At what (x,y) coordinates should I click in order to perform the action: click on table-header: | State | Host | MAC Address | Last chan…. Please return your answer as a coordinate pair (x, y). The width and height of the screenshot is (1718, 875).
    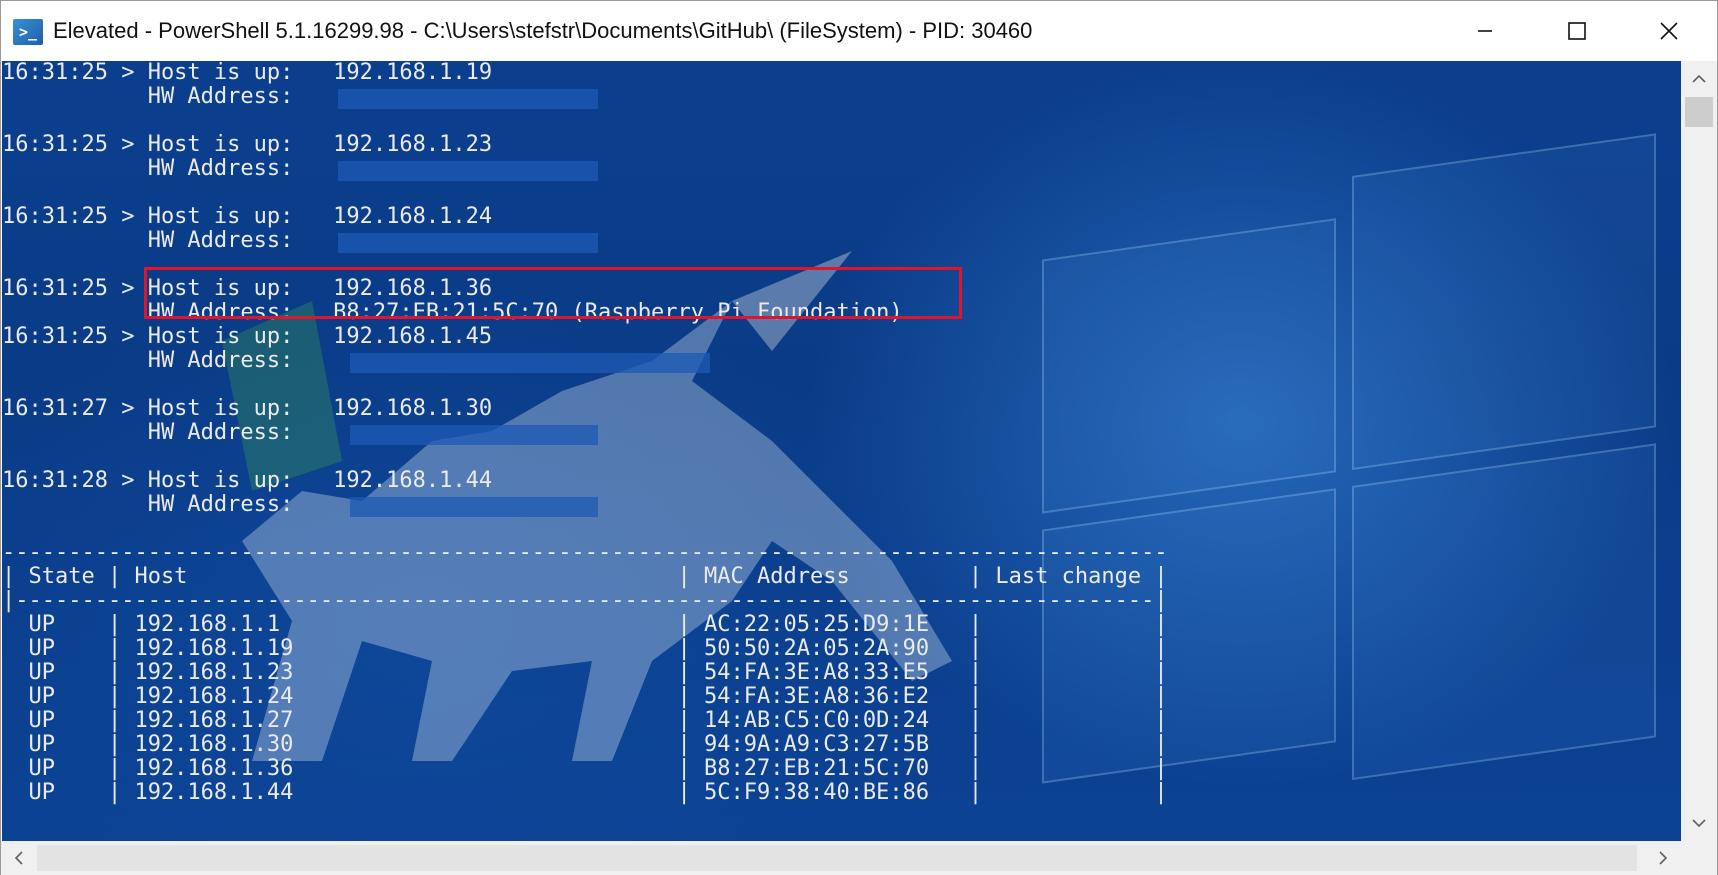
    Looking at the image, I should click on (585, 576).